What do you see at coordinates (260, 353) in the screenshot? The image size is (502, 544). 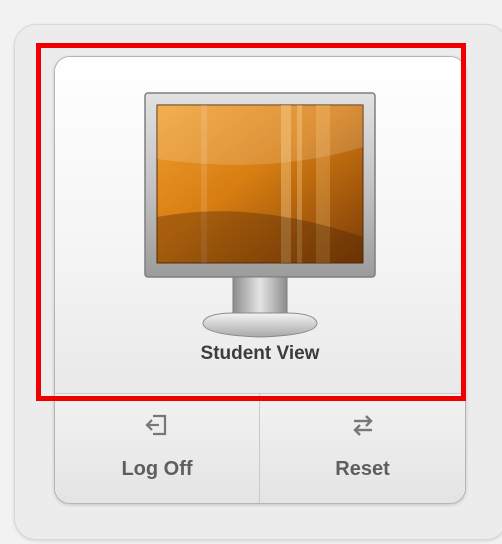 I see `student-view-label: Student View` at bounding box center [260, 353].